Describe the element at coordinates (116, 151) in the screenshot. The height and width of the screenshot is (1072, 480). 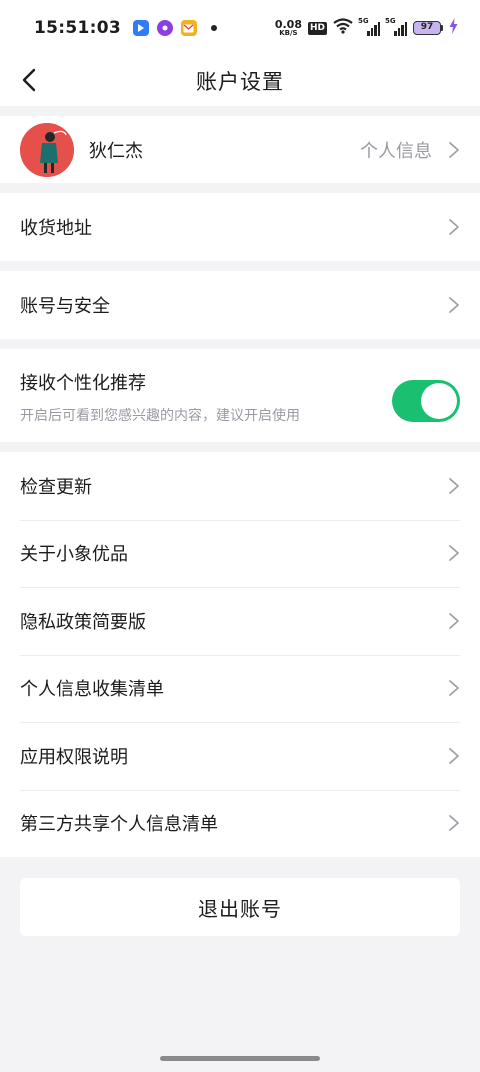
I see `profile-name: 狄仁杰` at that location.